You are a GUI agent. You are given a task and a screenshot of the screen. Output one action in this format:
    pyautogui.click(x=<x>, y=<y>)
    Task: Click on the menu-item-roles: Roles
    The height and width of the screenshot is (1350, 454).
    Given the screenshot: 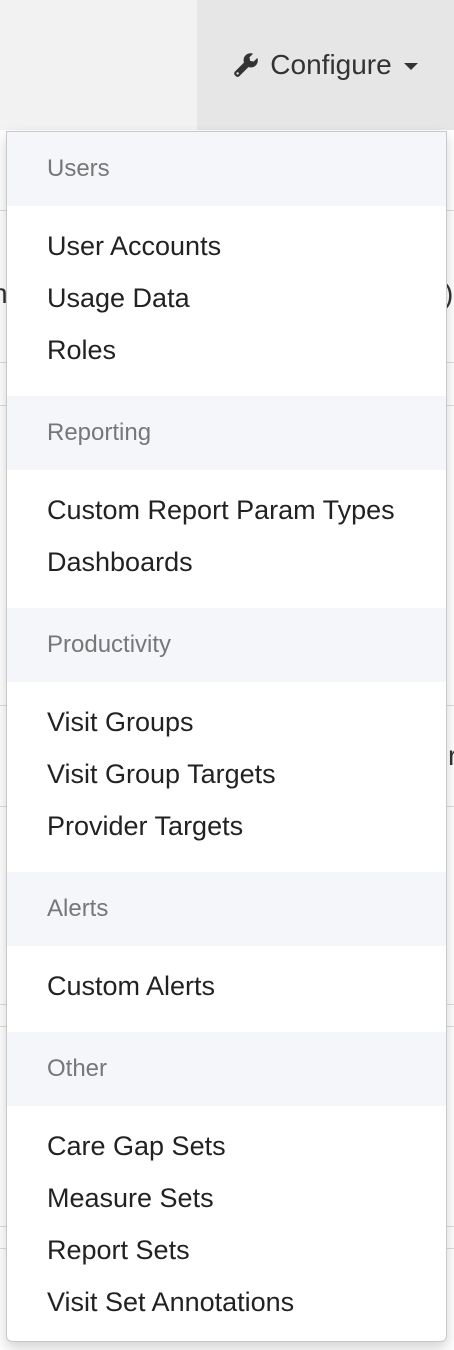 What is the action you would take?
    pyautogui.click(x=226, y=350)
    